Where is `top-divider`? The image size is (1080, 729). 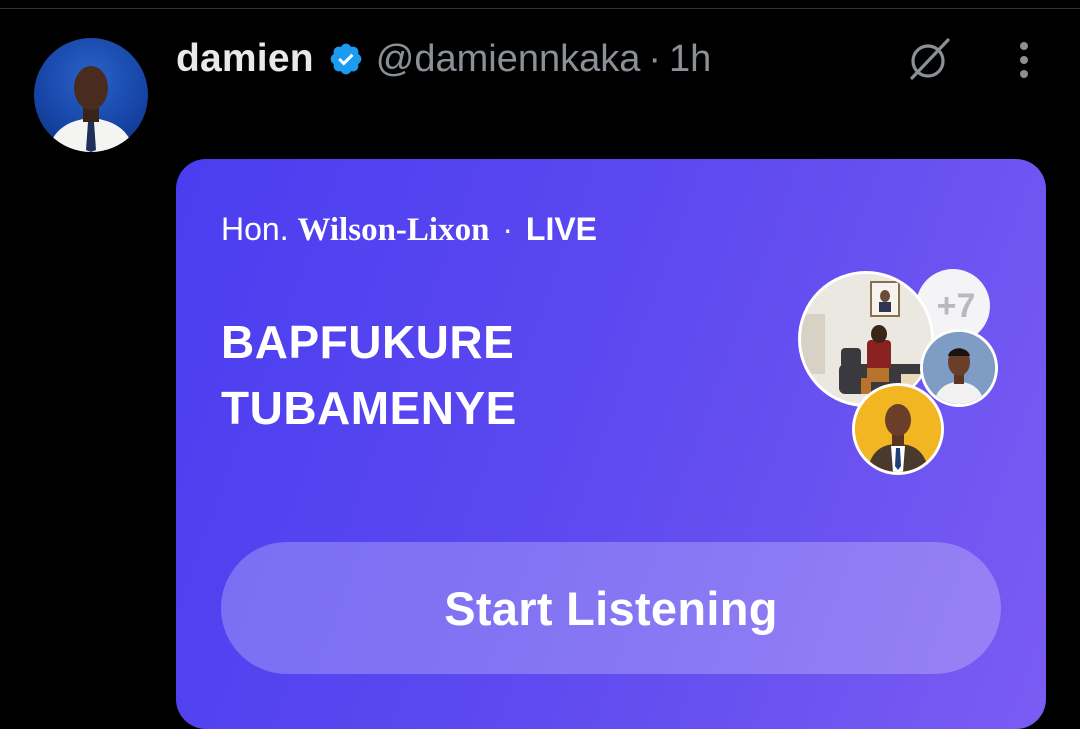 top-divider is located at coordinates (540, 8).